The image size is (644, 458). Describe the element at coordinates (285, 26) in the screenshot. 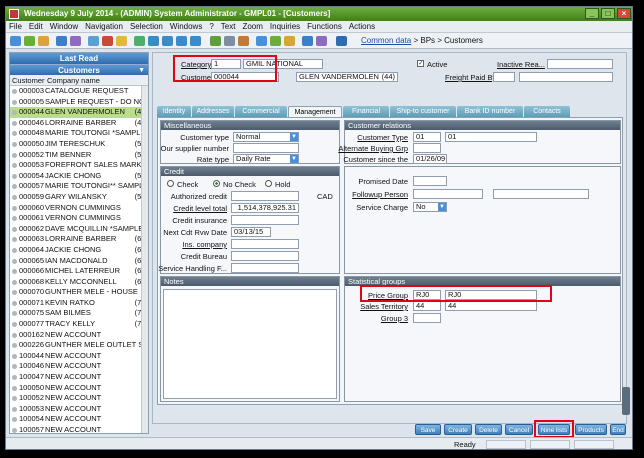

I see `menu-inquiries: Inquiries` at that location.